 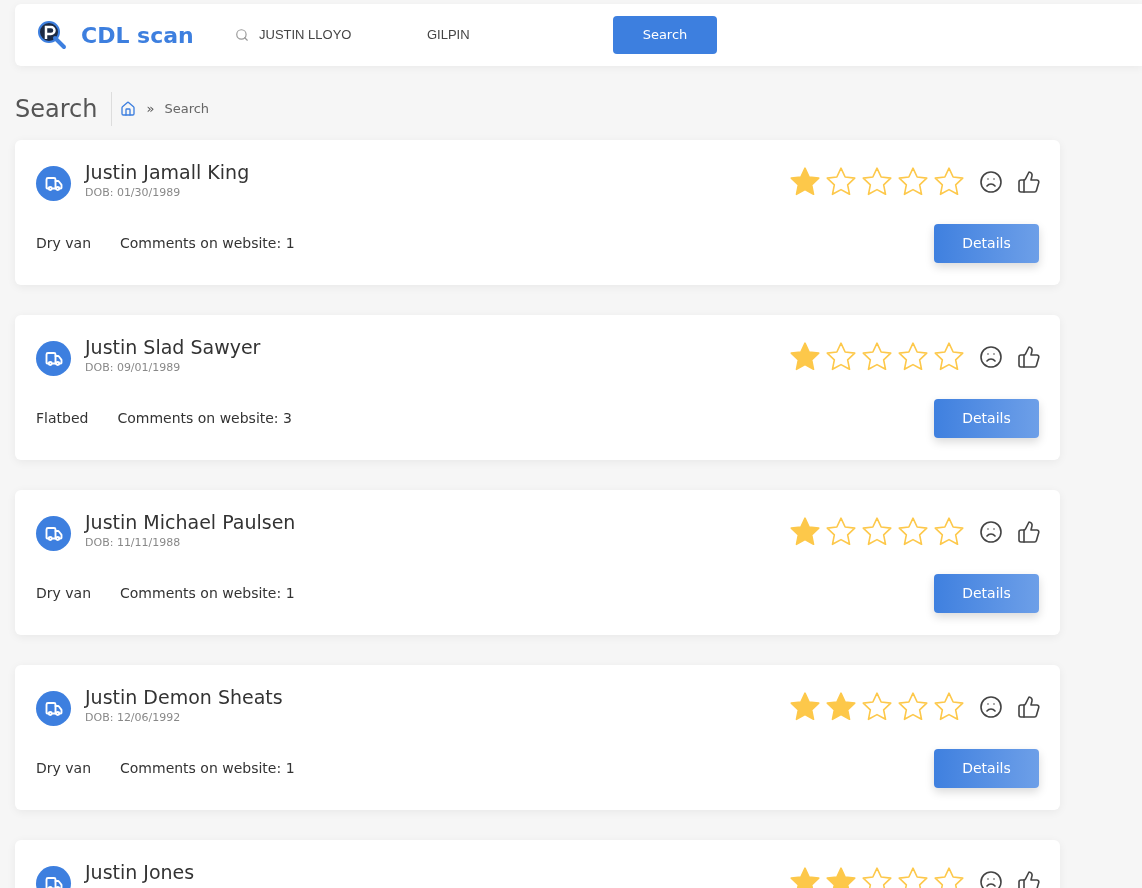 What do you see at coordinates (242, 35) in the screenshot?
I see `search-icon` at bounding box center [242, 35].